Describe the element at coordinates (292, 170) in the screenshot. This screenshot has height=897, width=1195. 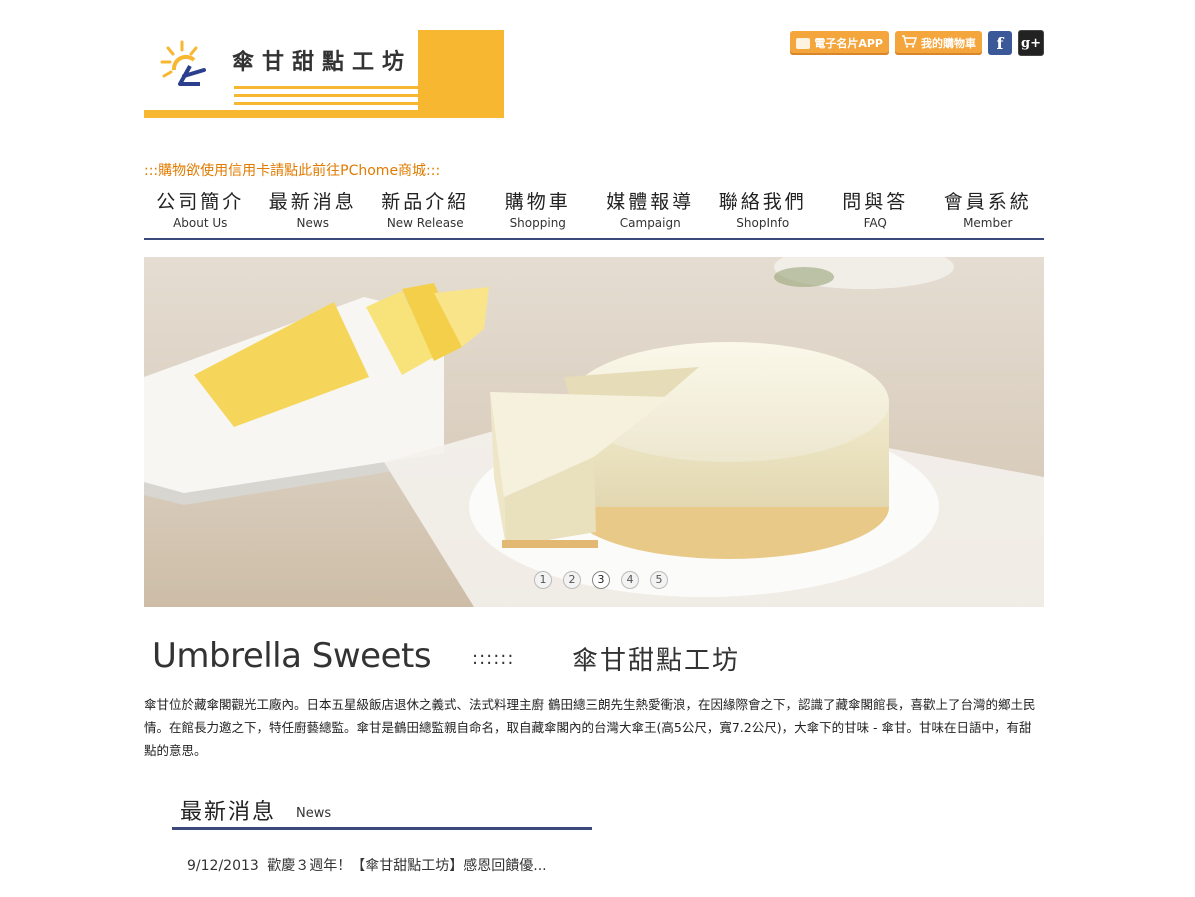
I see `pchome-notice-link: :::購物欲使用信用卡請點此前往PChome商城:::` at that location.